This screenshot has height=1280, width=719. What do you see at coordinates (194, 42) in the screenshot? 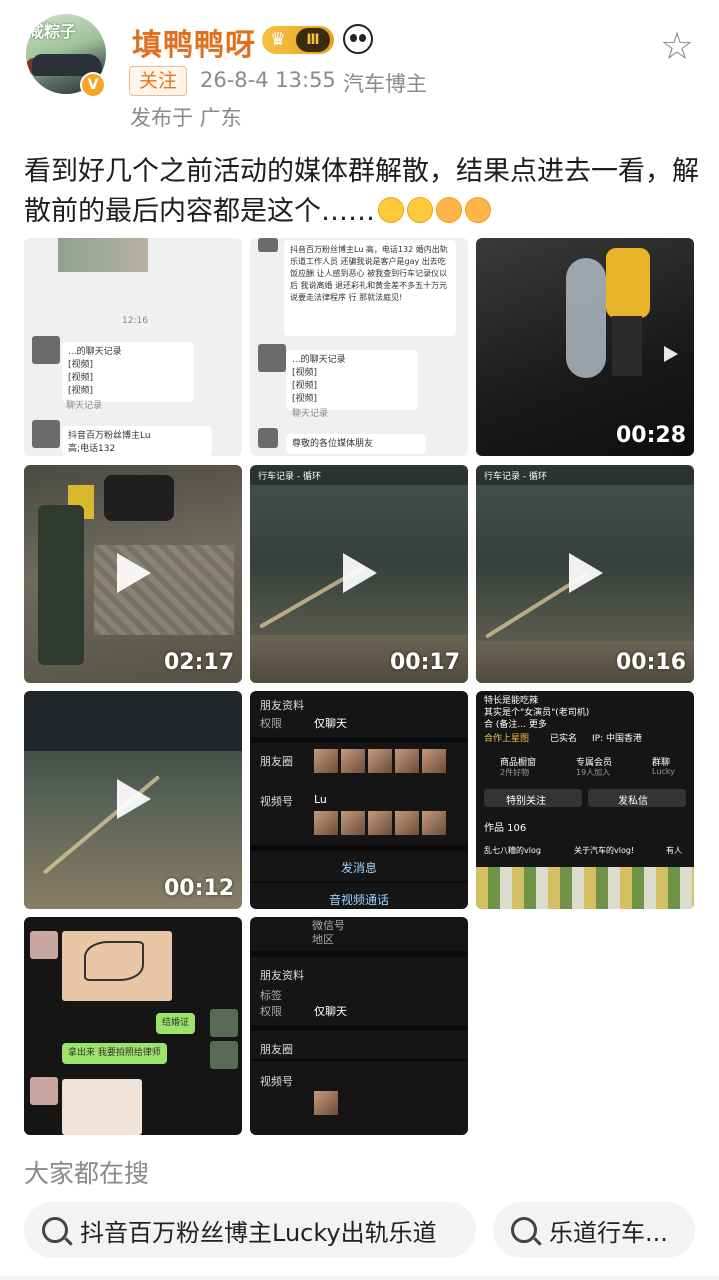
I see `username: 填鸭鸭呀` at bounding box center [194, 42].